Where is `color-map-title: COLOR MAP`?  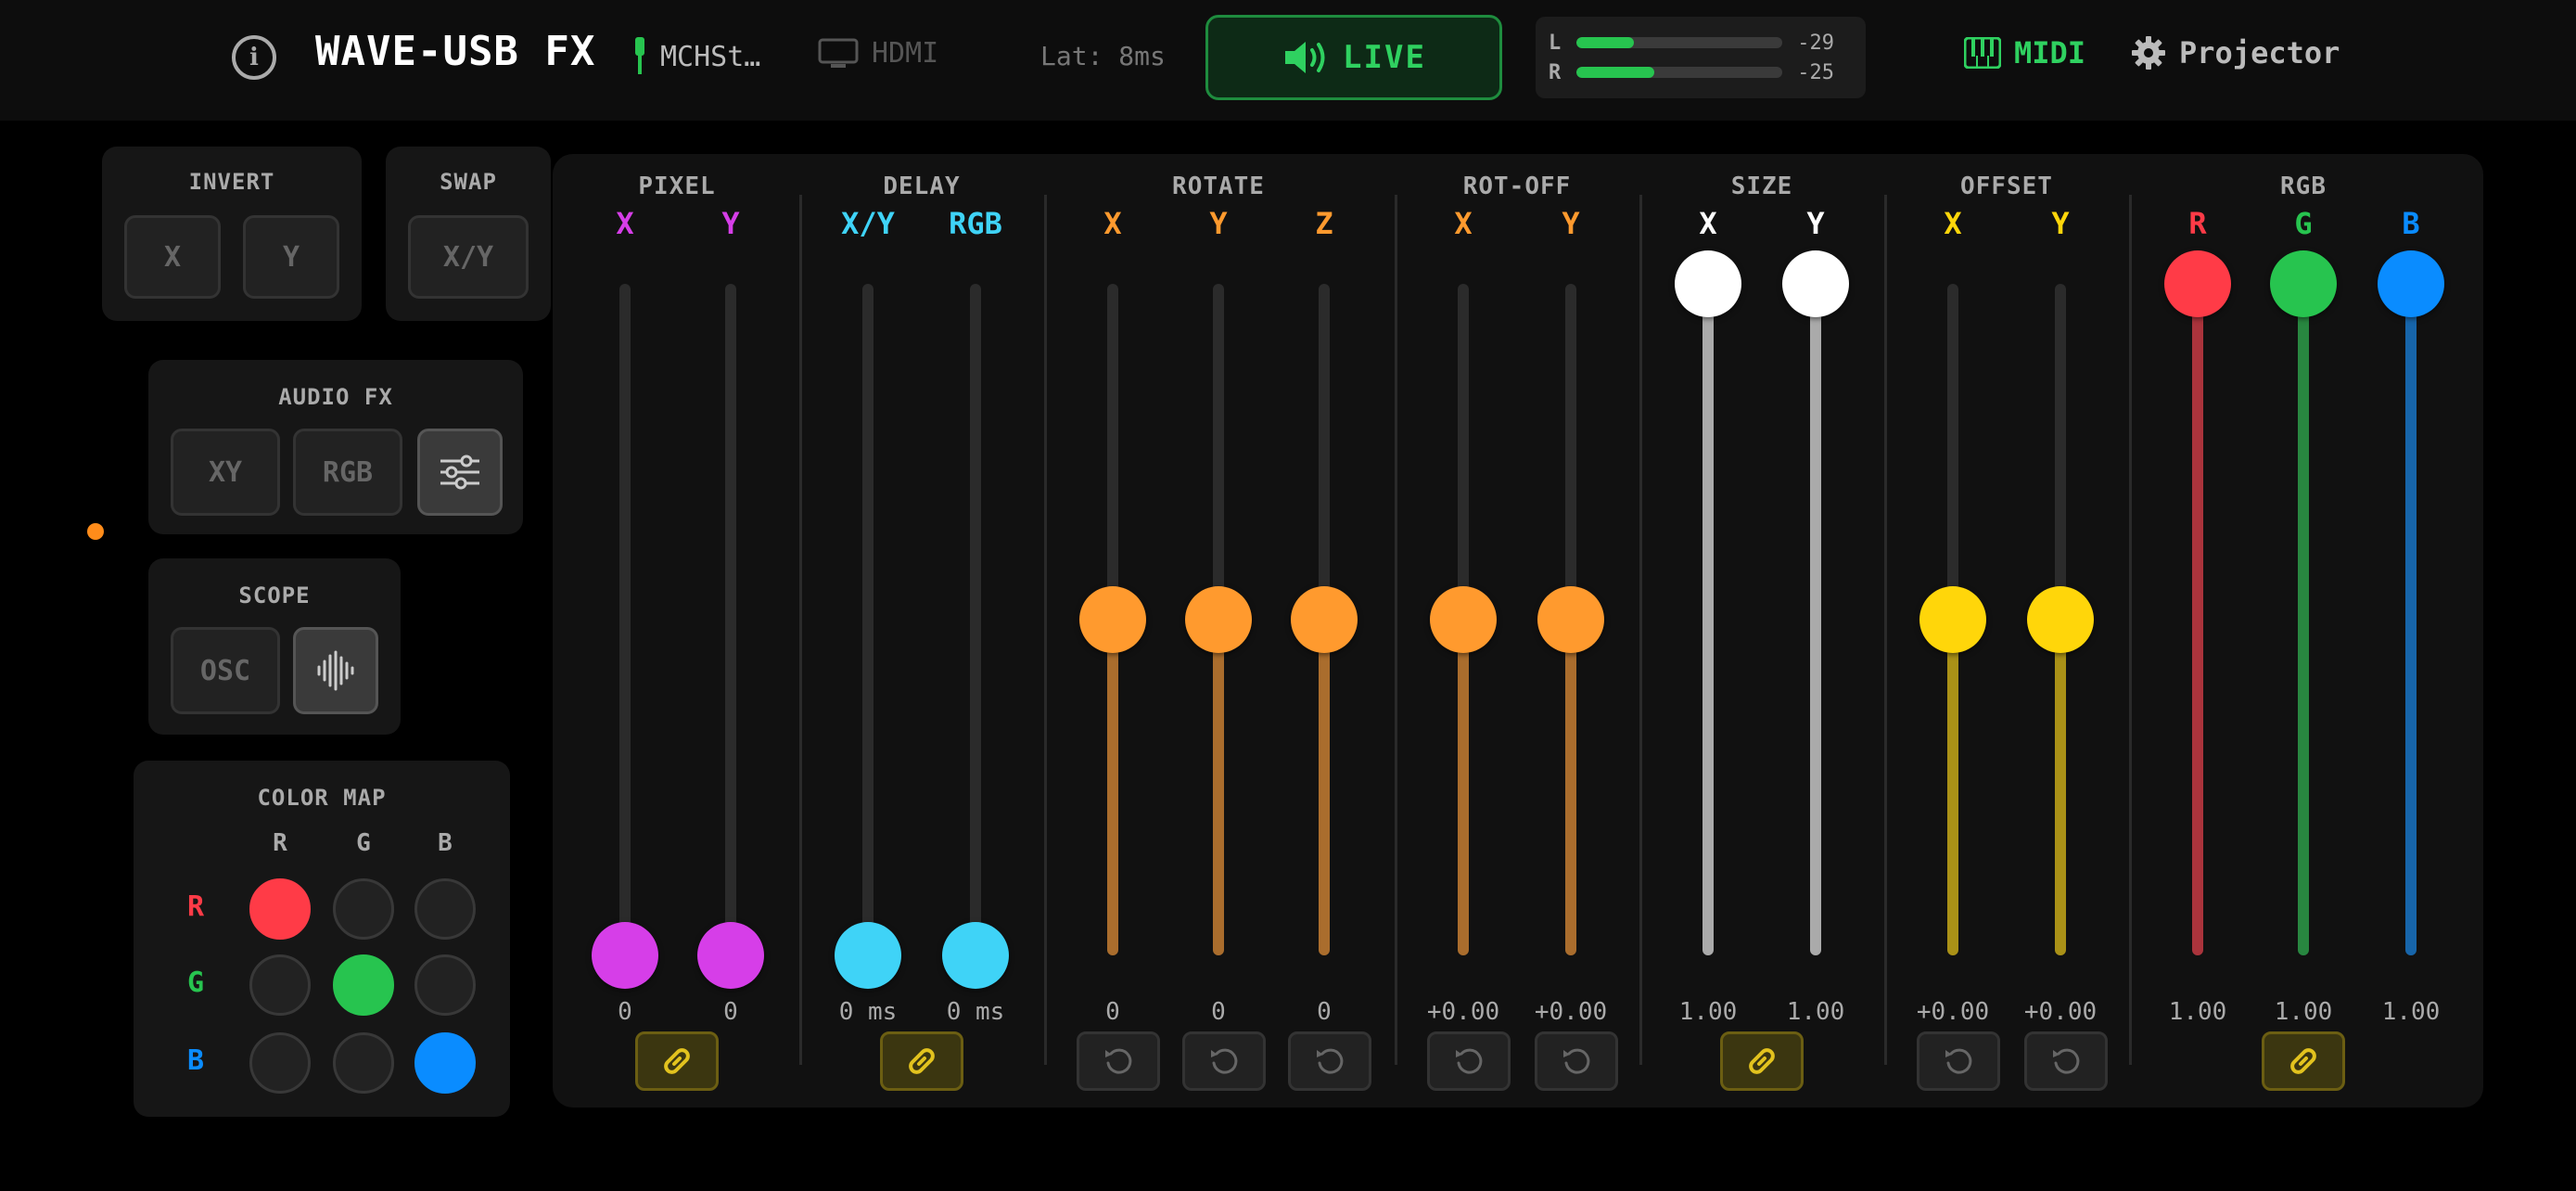 color-map-title: COLOR MAP is located at coordinates (322, 798).